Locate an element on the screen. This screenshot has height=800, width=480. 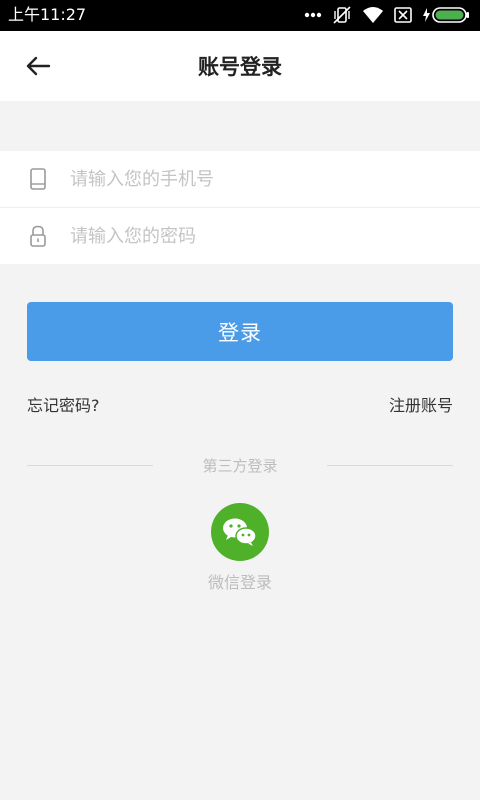
login-form is located at coordinates (240, 207).